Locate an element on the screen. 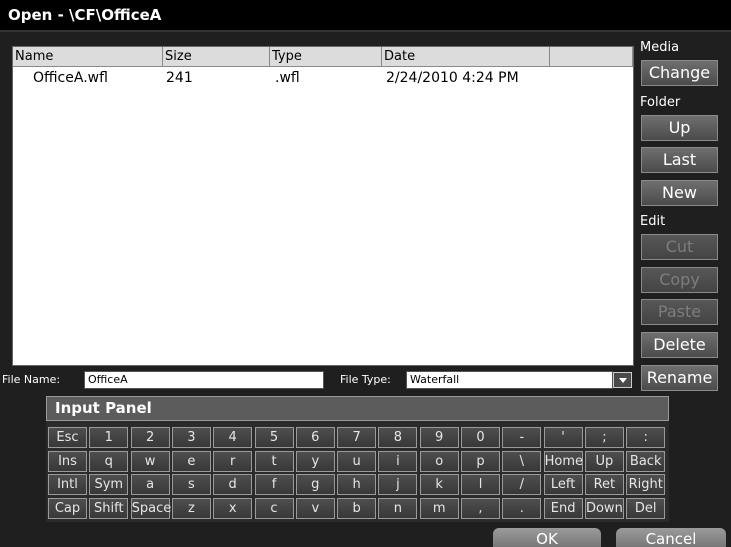 Image resolution: width=731 pixels, height=547 pixels. key-2-6: g is located at coordinates (315, 484).